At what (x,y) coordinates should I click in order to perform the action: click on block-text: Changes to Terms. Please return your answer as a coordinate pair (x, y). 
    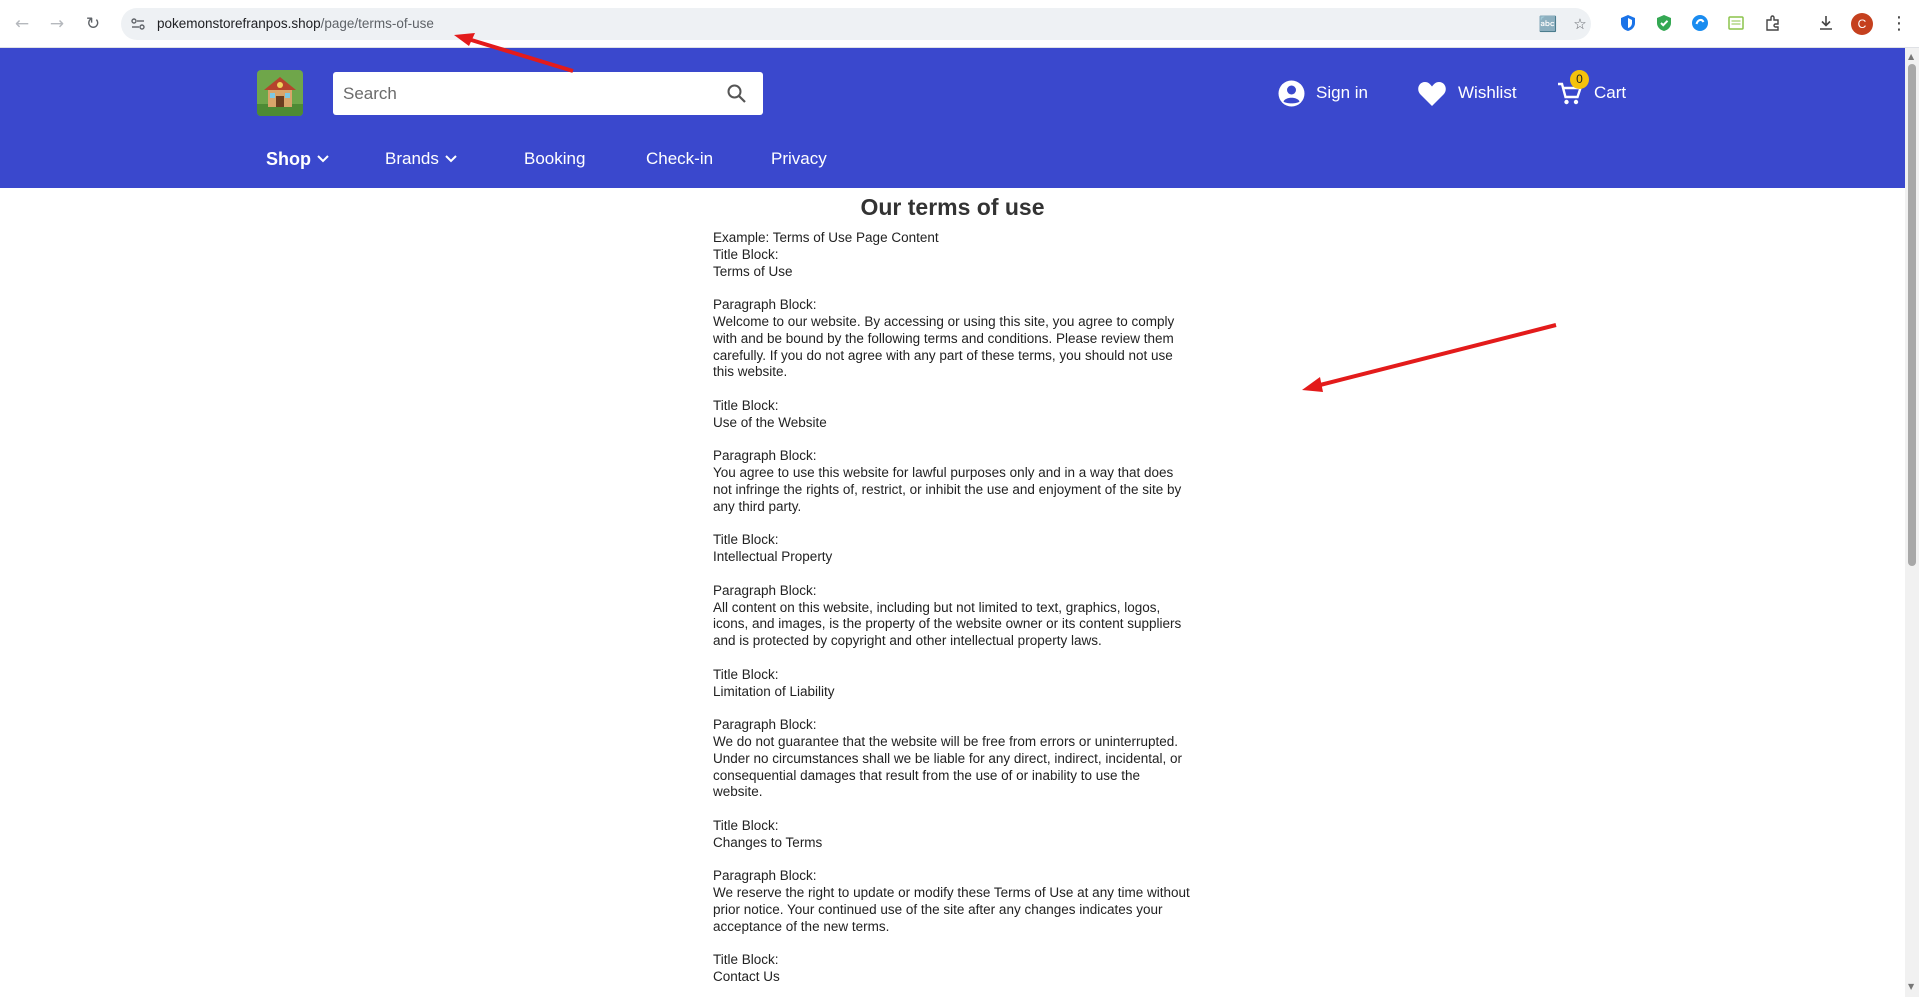
    Looking at the image, I should click on (768, 842).